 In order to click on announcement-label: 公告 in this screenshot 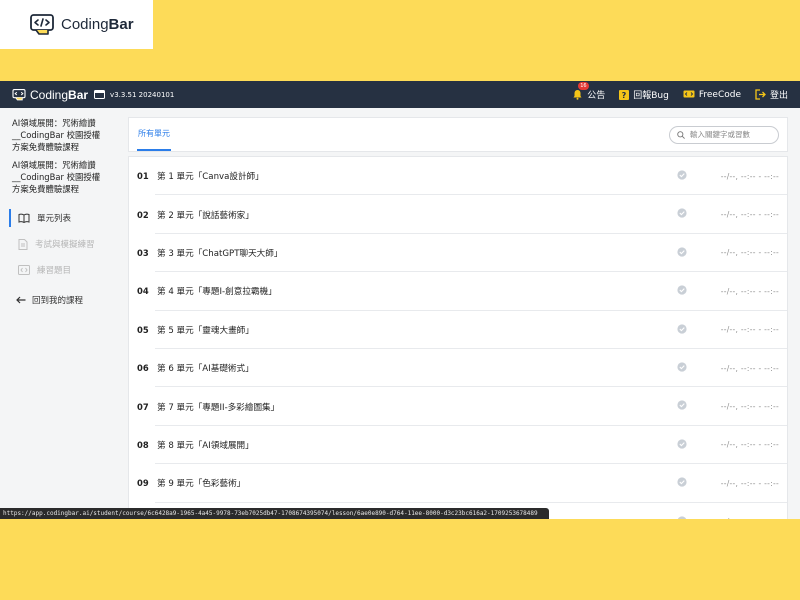, I will do `click(596, 96)`.